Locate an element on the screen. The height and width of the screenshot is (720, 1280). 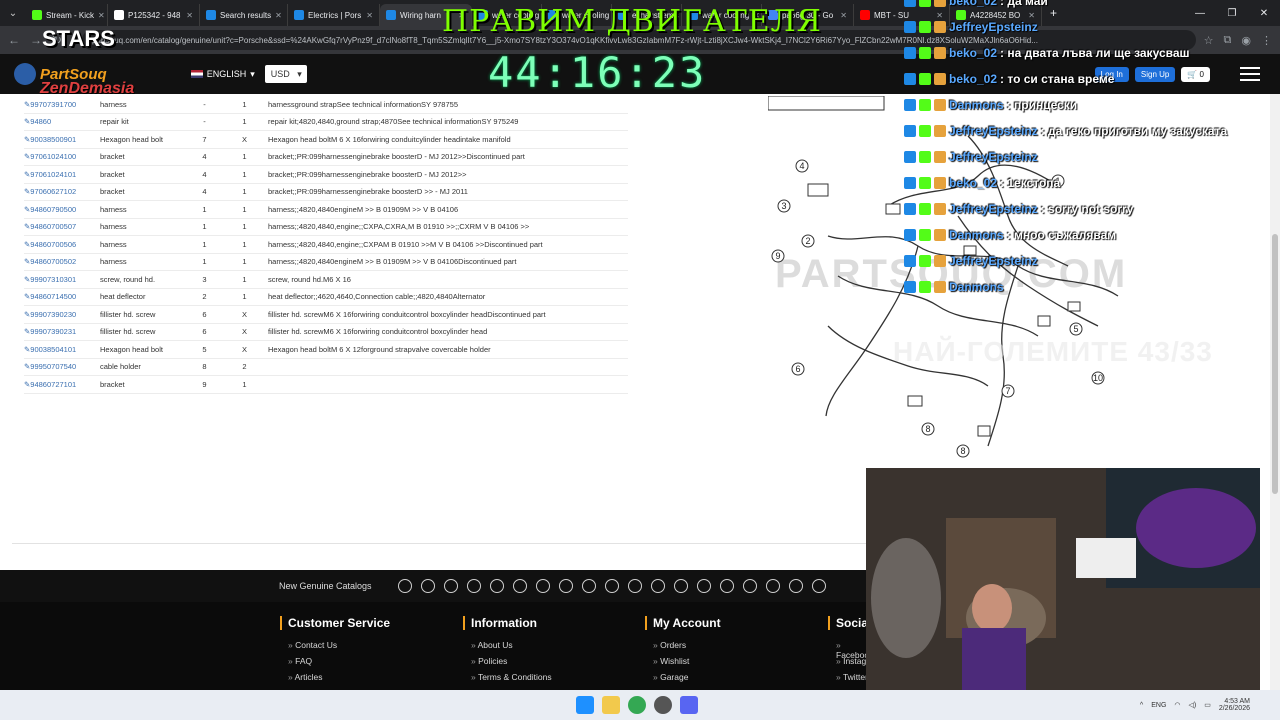
part-number-link: ✎94860 is located at coordinates (62, 121).